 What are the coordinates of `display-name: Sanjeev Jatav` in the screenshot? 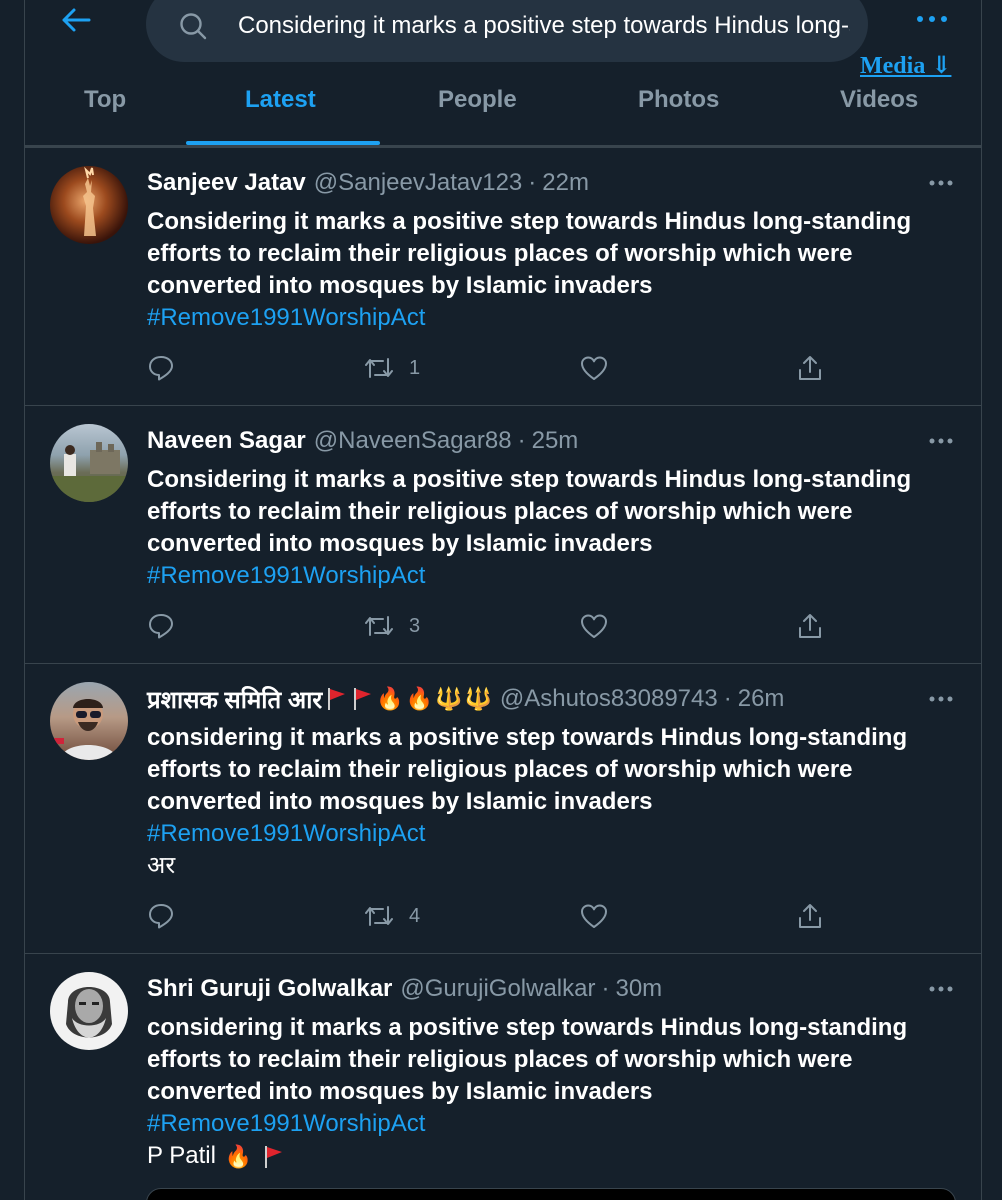 It's located at (226, 183).